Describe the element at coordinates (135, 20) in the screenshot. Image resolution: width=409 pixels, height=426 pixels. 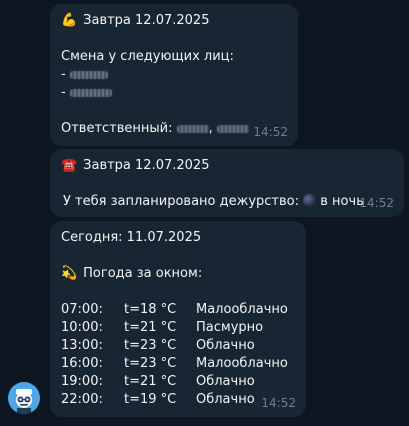
I see `message-title: 💪 Завтра 12.07.2025` at that location.